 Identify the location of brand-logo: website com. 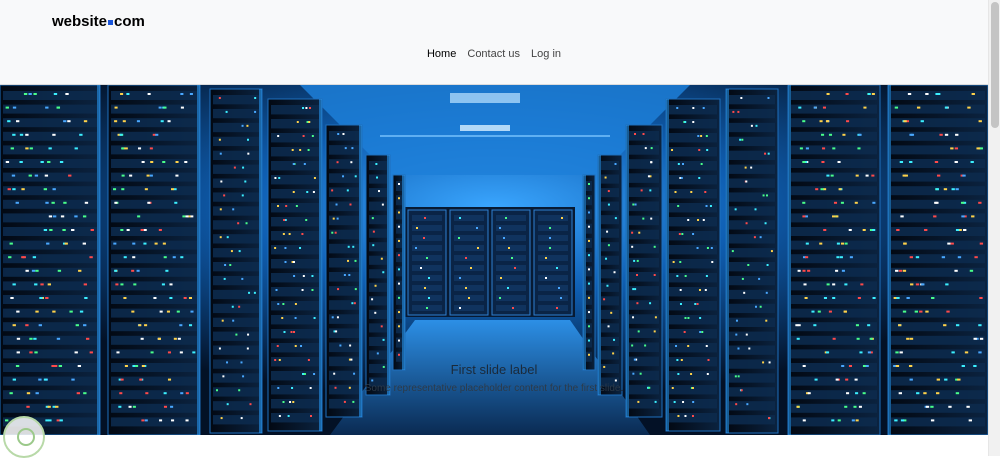
(98, 21).